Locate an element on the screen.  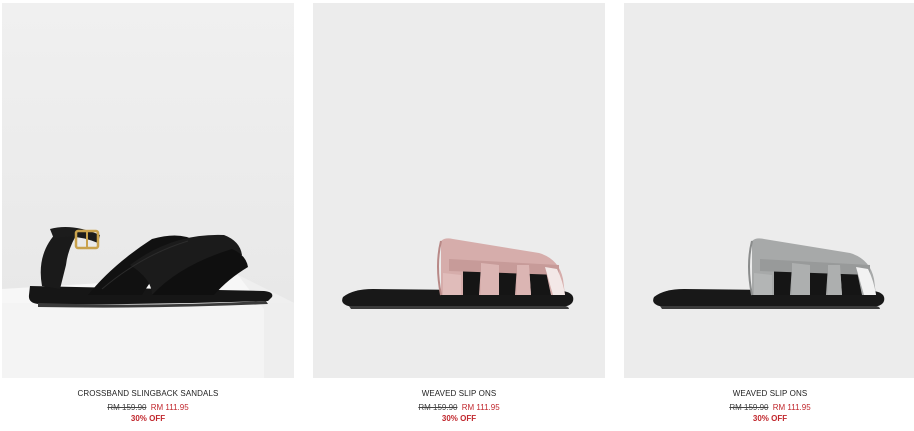
product-name: CROSSBAND SLINGBACK SANDALS is located at coordinates (148, 393).